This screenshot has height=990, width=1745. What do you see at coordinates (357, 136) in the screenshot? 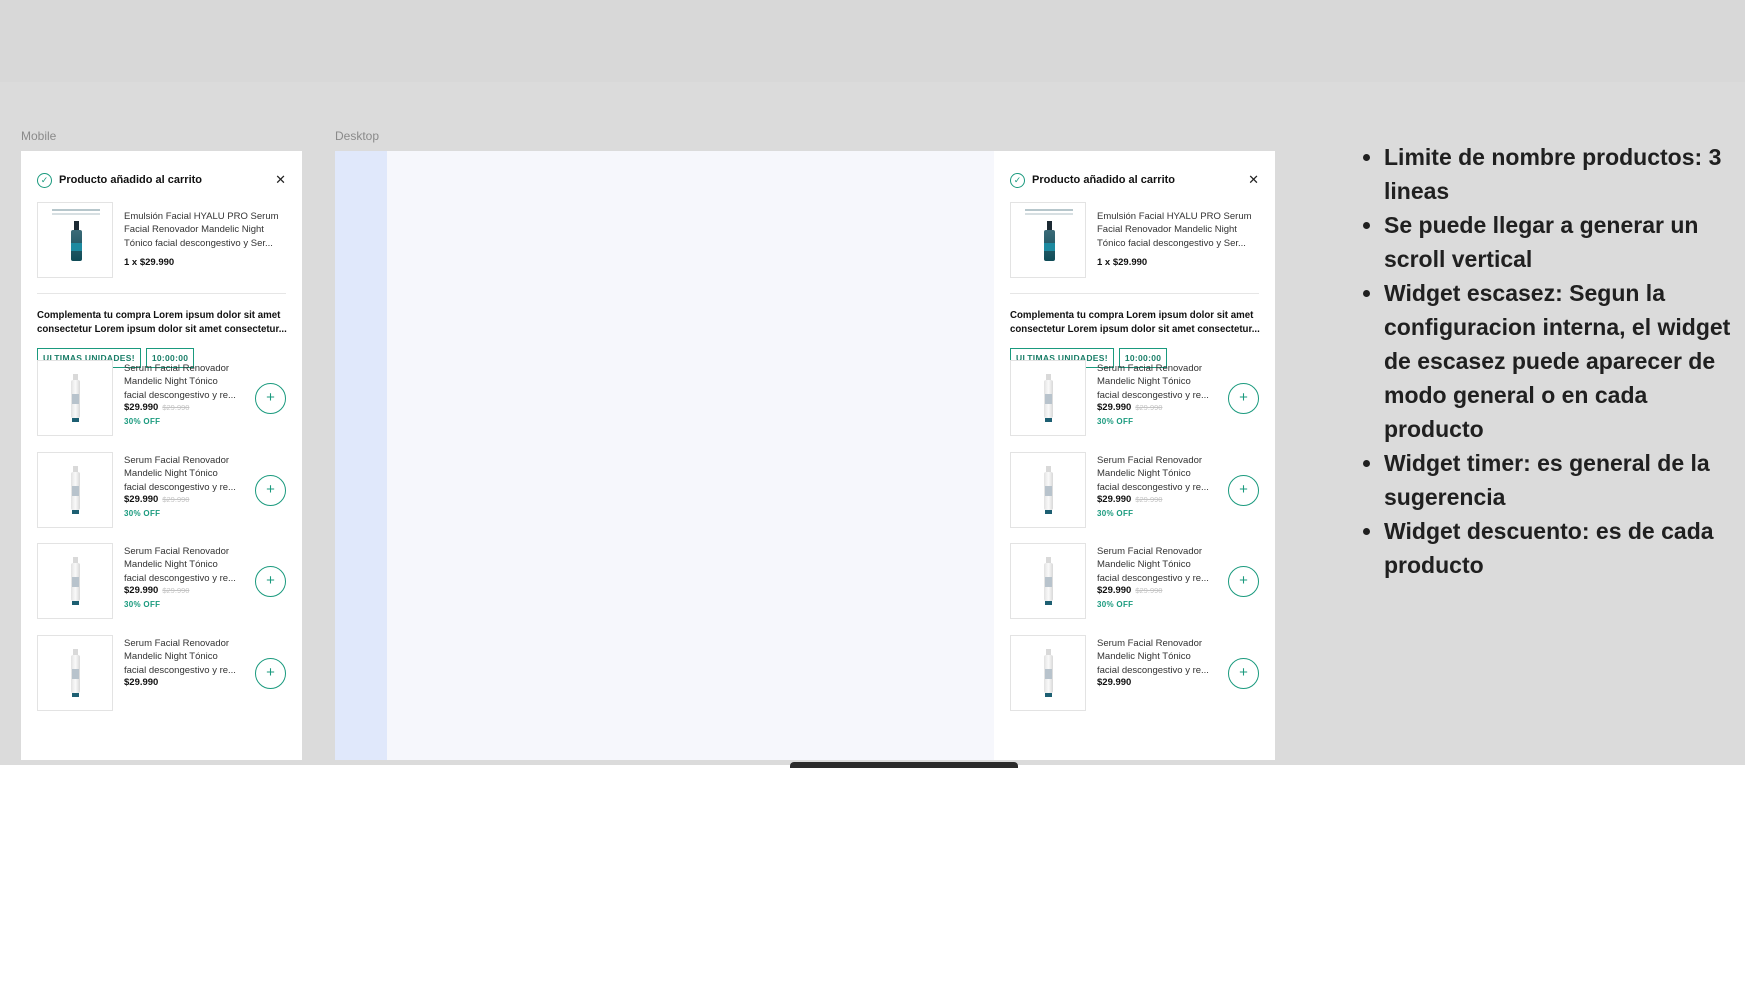
I see `frame-label-desktop: Desktop` at bounding box center [357, 136].